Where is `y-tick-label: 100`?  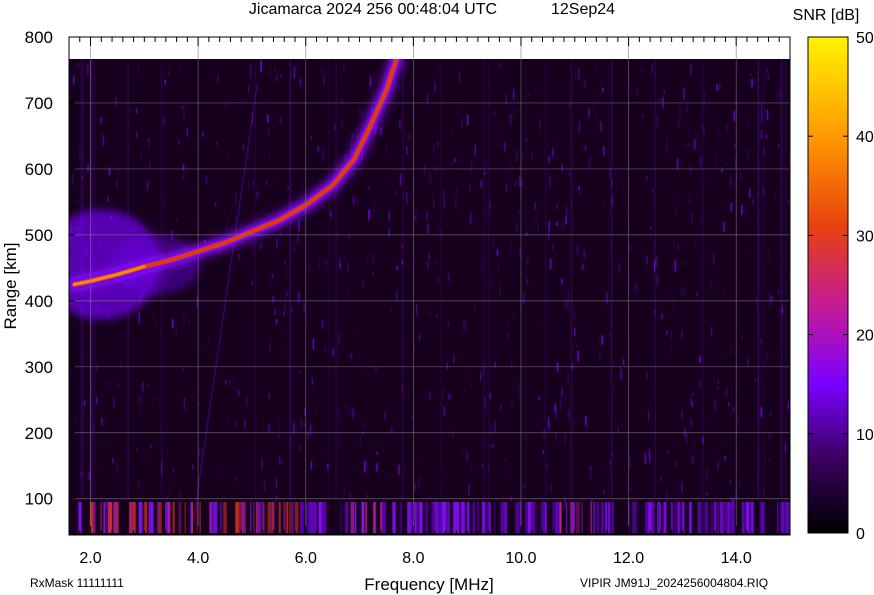 y-tick-label: 100 is located at coordinates (39, 499).